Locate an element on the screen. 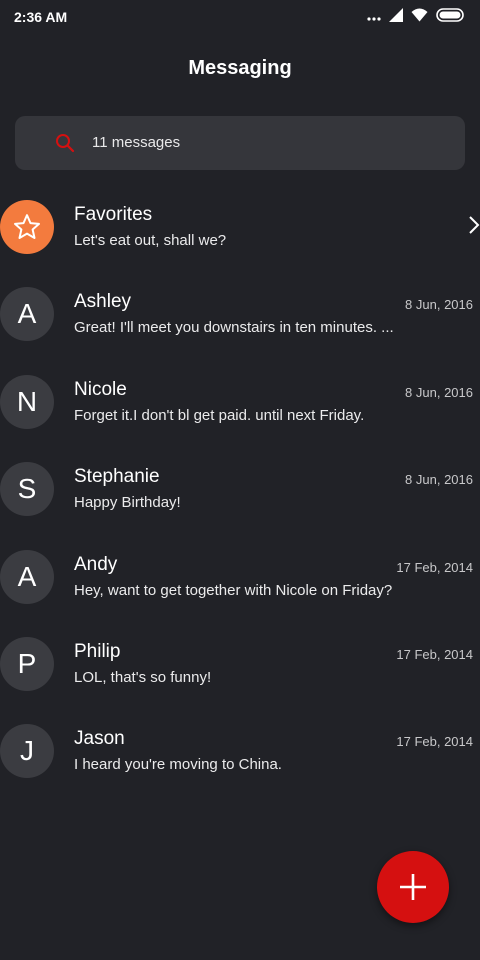 Image resolution: width=480 pixels, height=960 pixels. signal-icon is located at coordinates (396, 17).